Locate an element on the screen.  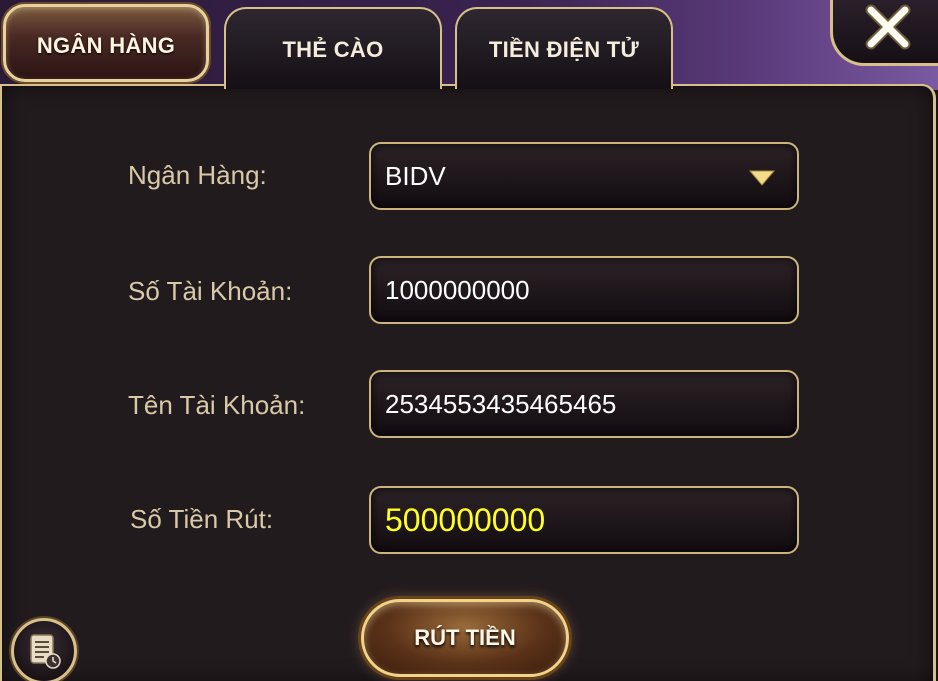
history-button is located at coordinates (44, 649).